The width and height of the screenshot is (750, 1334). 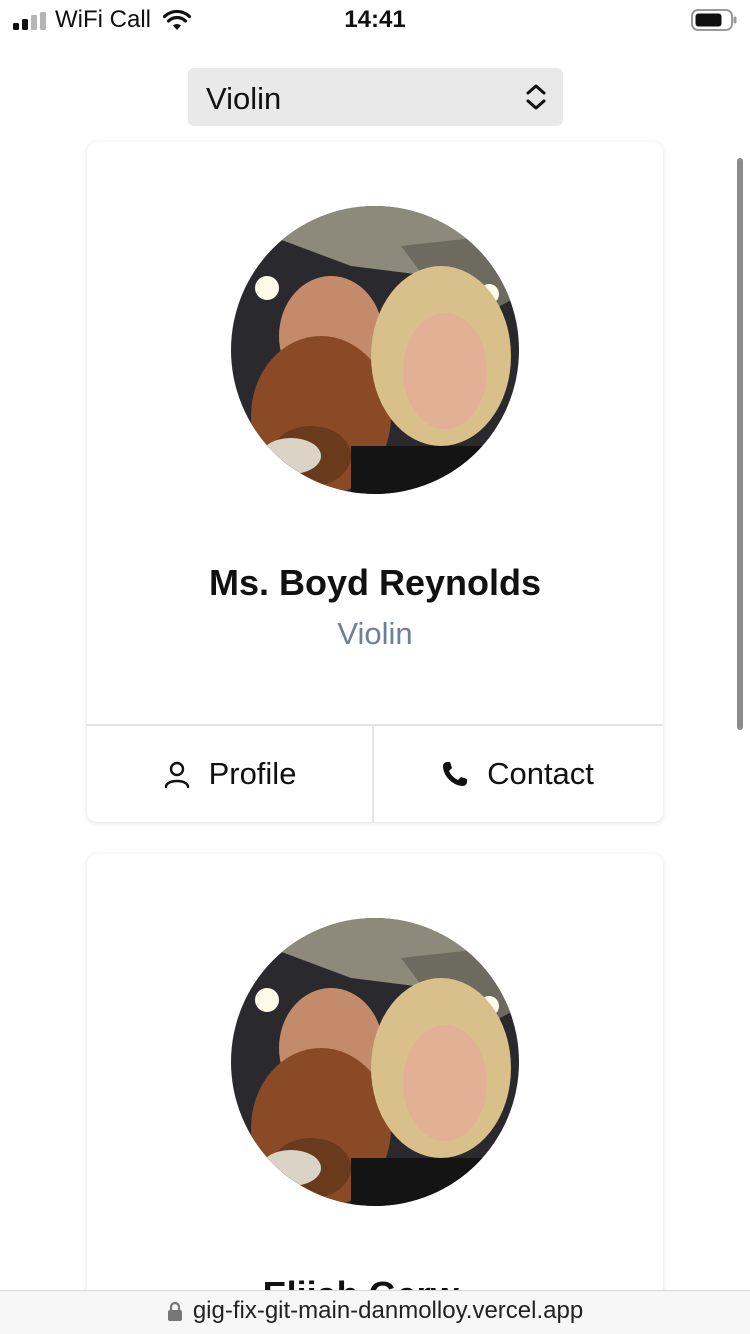 I want to click on battery-icon, so click(x=714, y=20).